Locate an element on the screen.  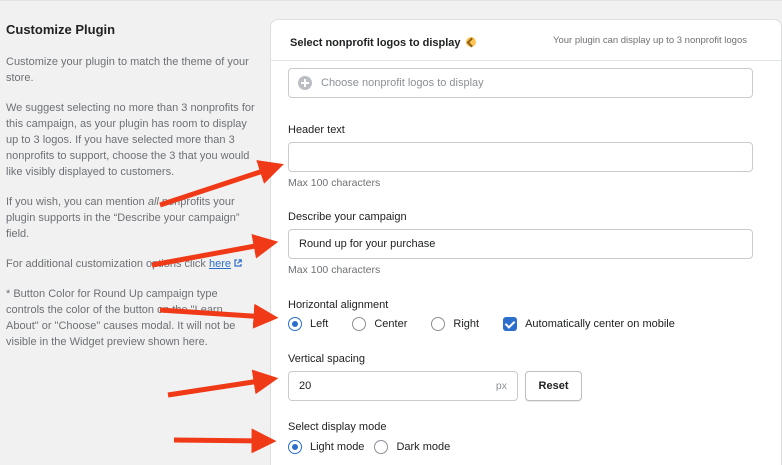
annotation-arrows is located at coordinates (217, 307).